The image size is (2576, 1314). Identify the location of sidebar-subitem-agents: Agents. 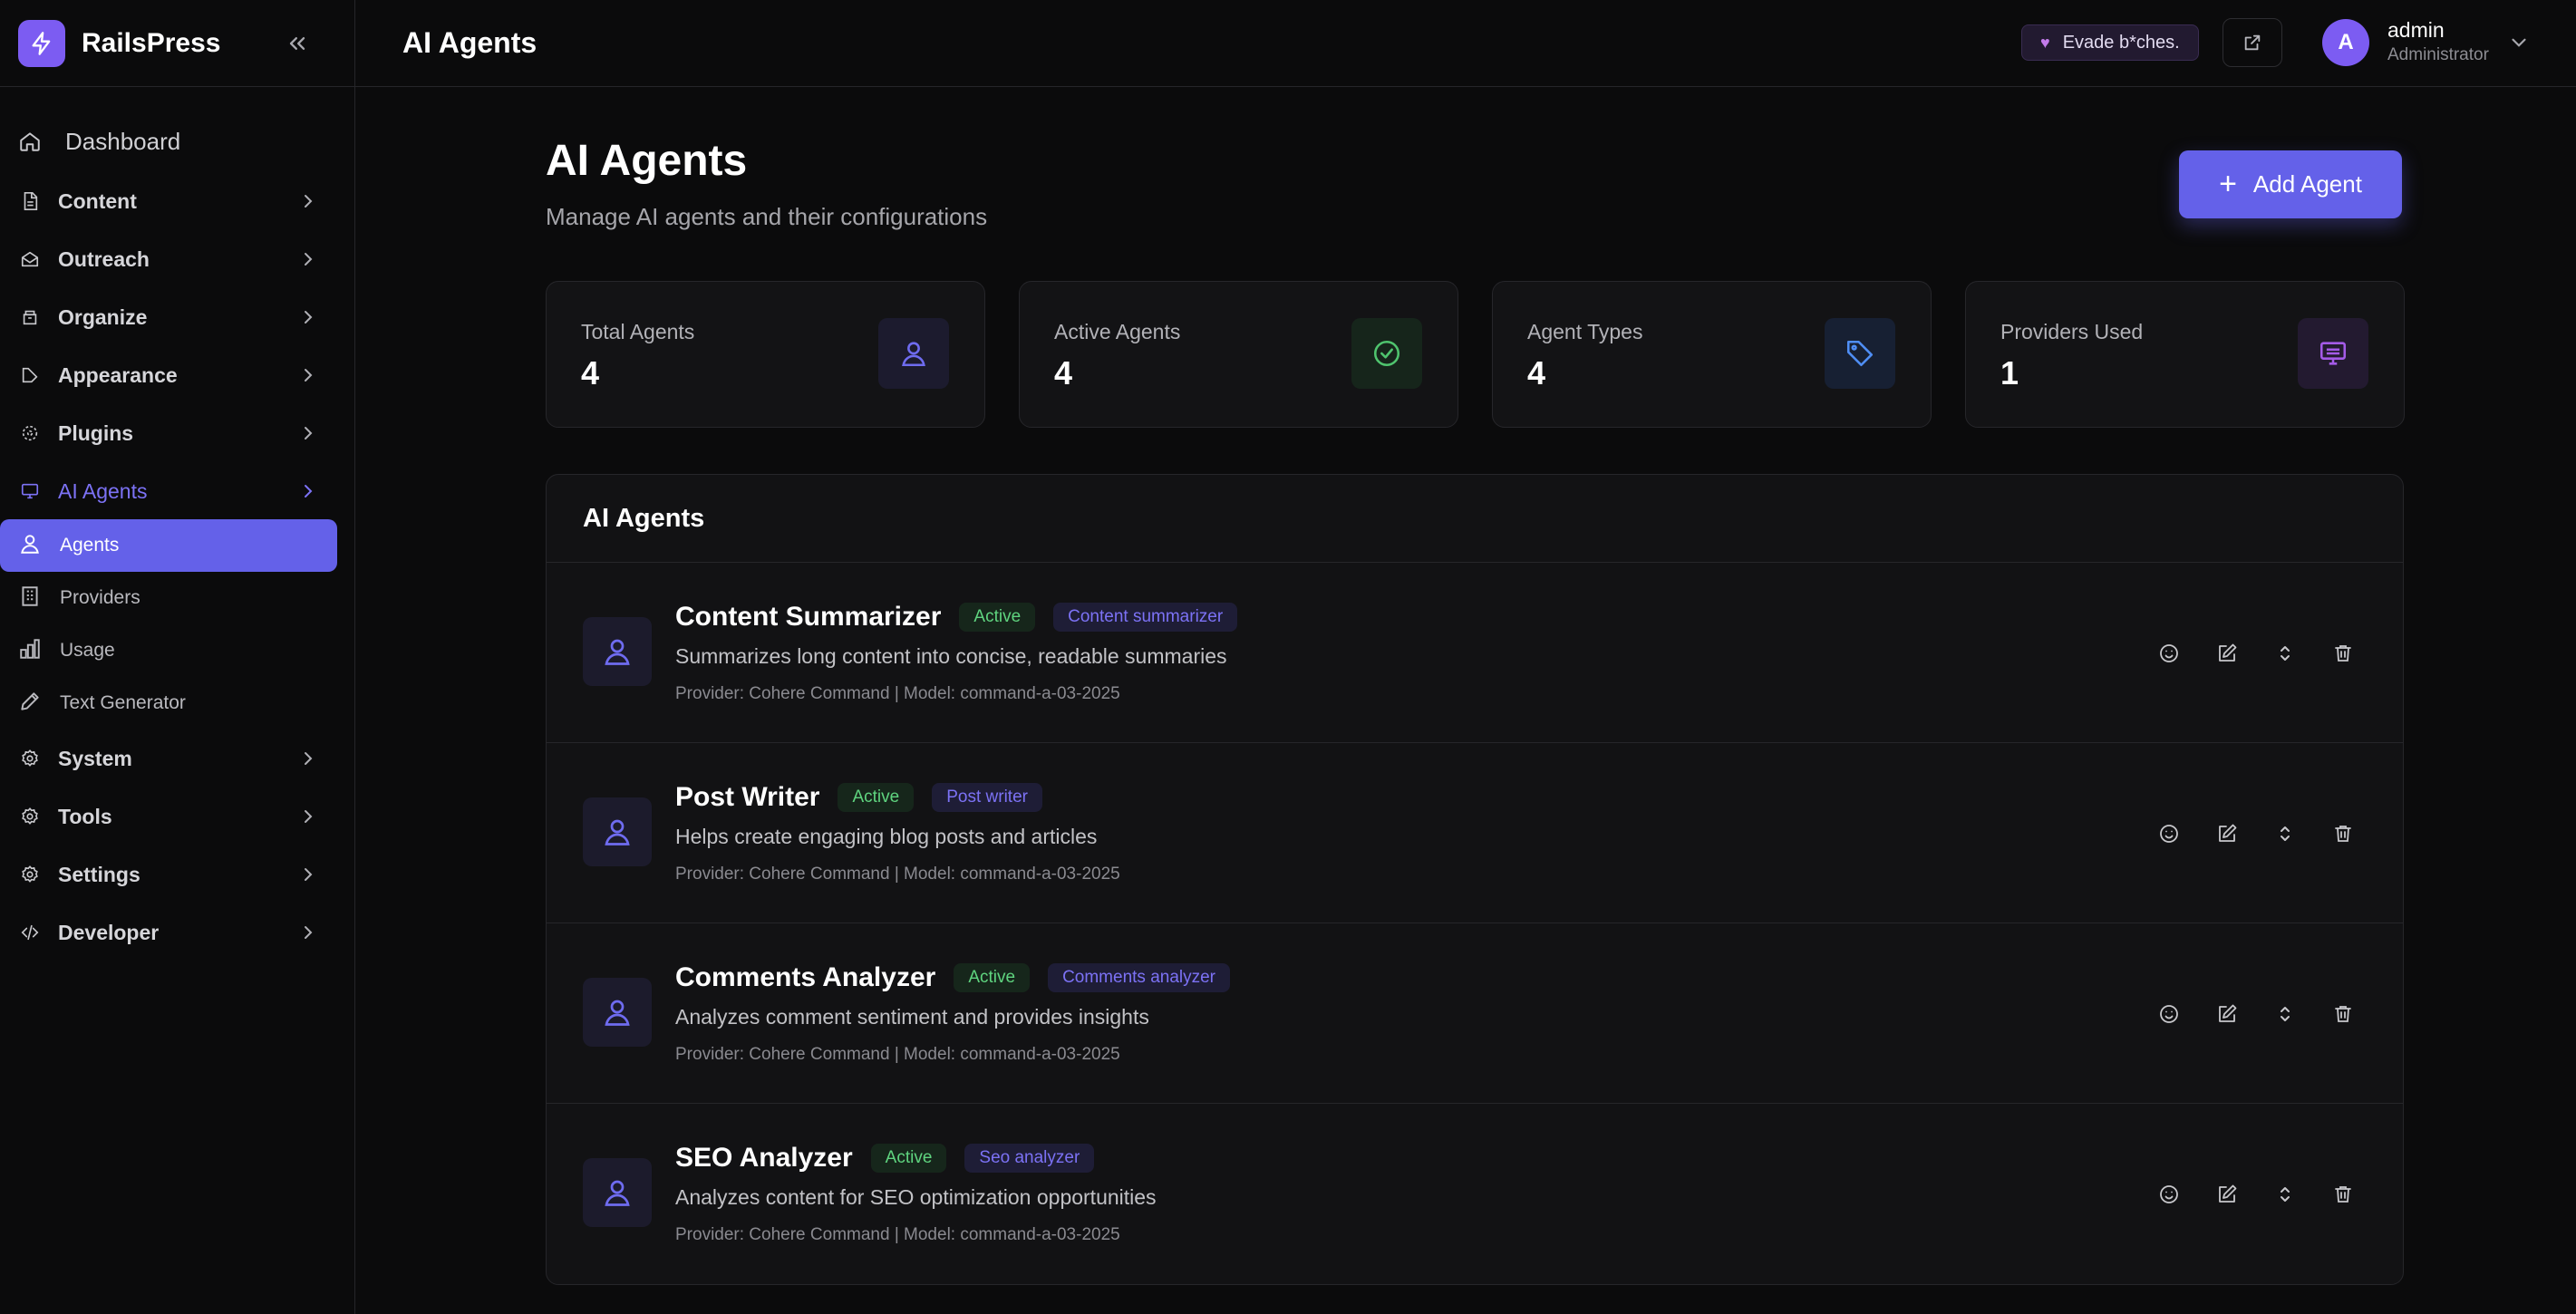
(168, 545).